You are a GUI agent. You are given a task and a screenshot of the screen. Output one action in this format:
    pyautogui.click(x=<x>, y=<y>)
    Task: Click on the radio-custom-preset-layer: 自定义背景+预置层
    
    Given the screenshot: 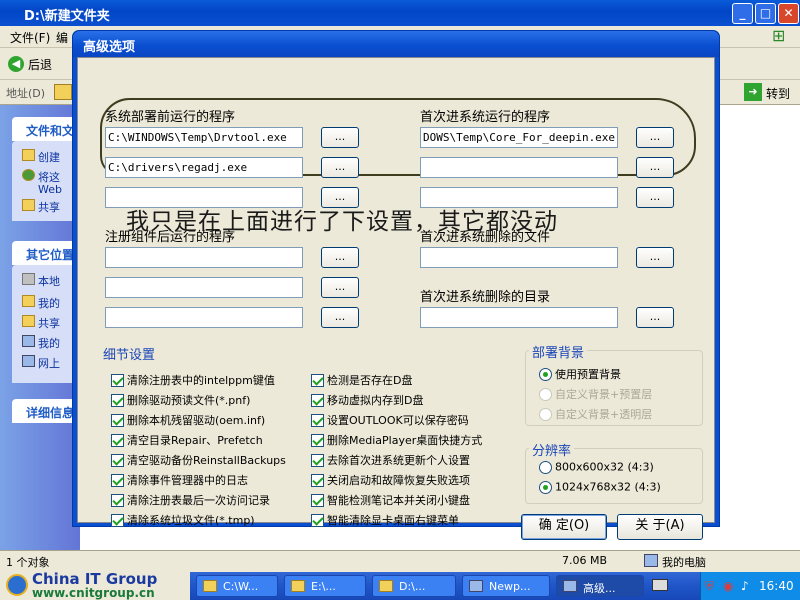 What is the action you would take?
    pyautogui.click(x=595, y=394)
    